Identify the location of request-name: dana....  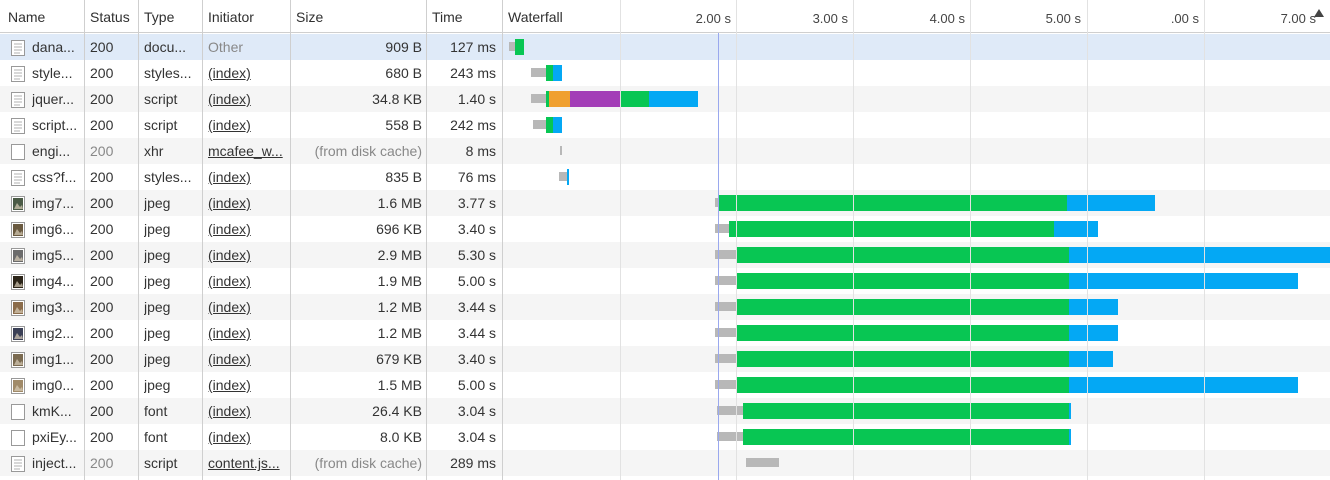
(57, 47).